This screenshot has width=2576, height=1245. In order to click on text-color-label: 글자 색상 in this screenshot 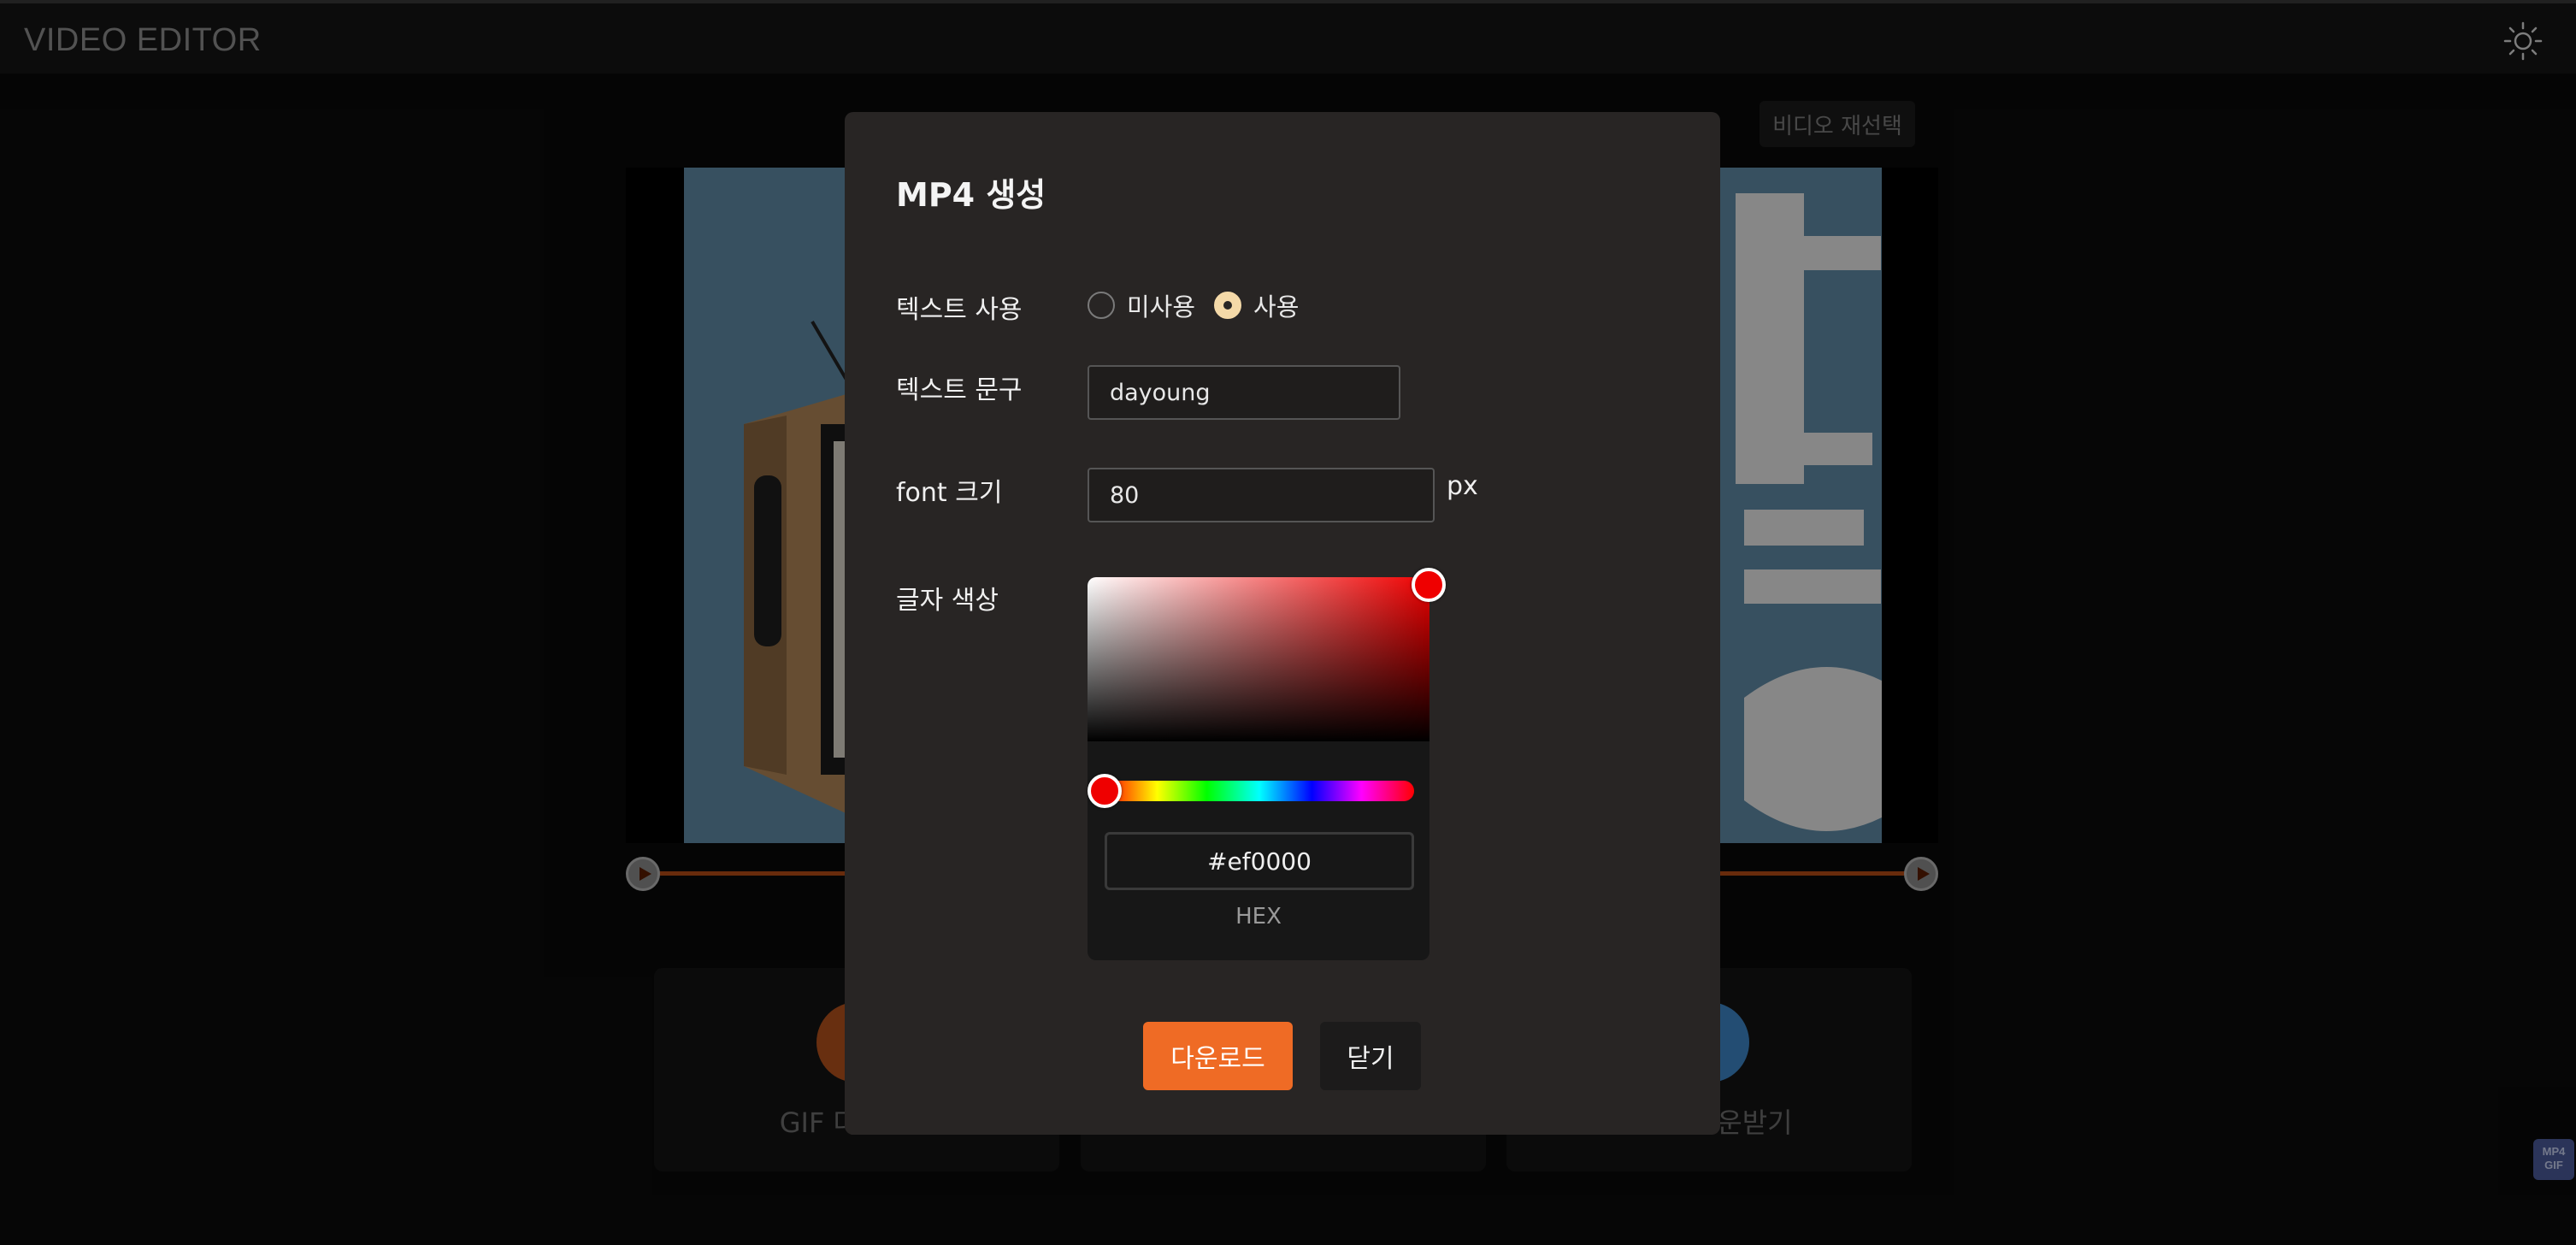, I will do `click(947, 601)`.